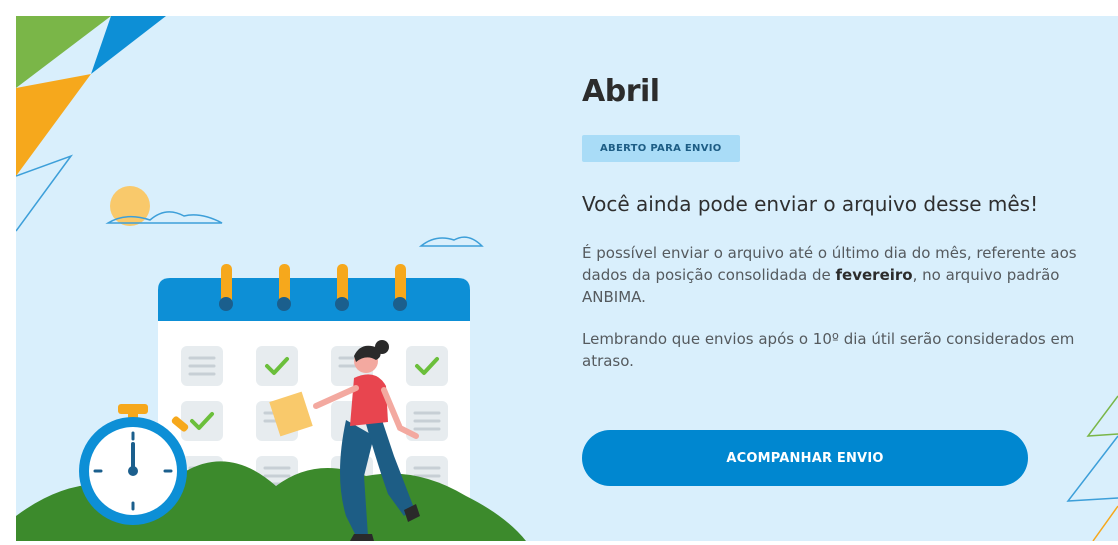  I want to click on cloud-icon, so click(294, 229).